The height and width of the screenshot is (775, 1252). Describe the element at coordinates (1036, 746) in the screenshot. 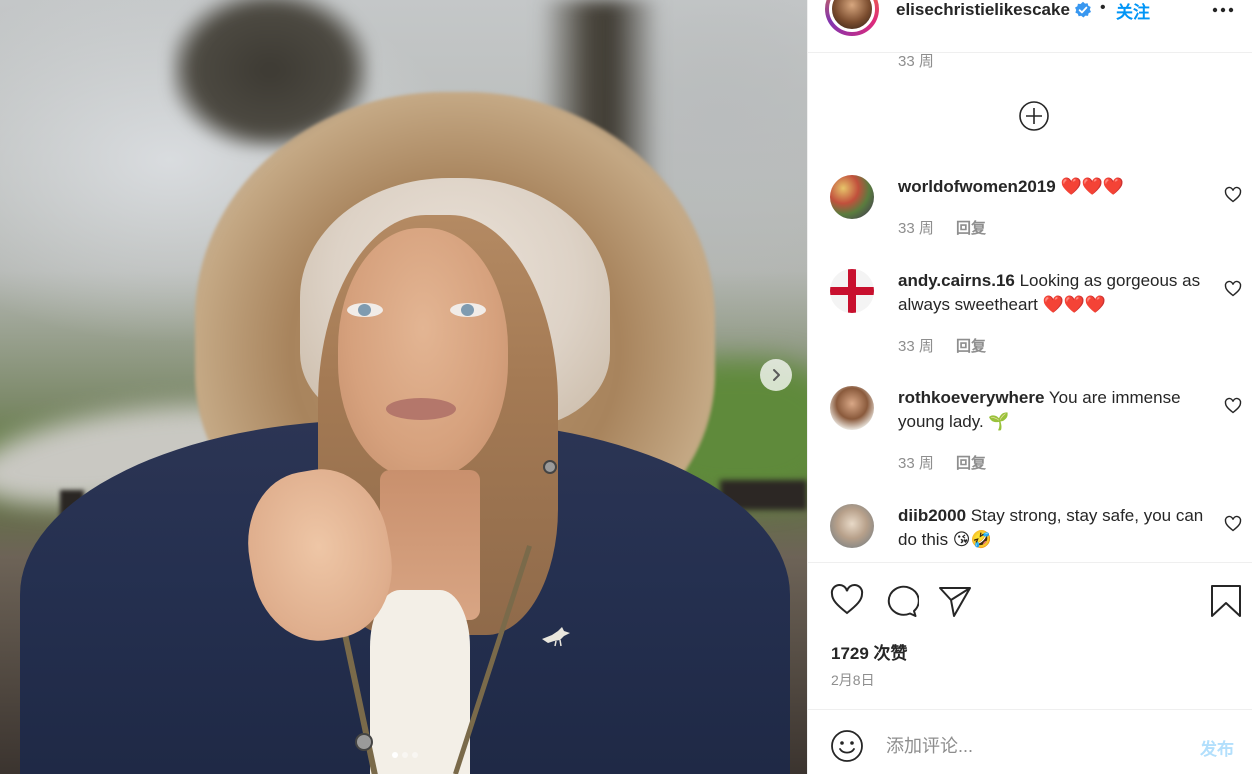

I see `comment-input` at that location.